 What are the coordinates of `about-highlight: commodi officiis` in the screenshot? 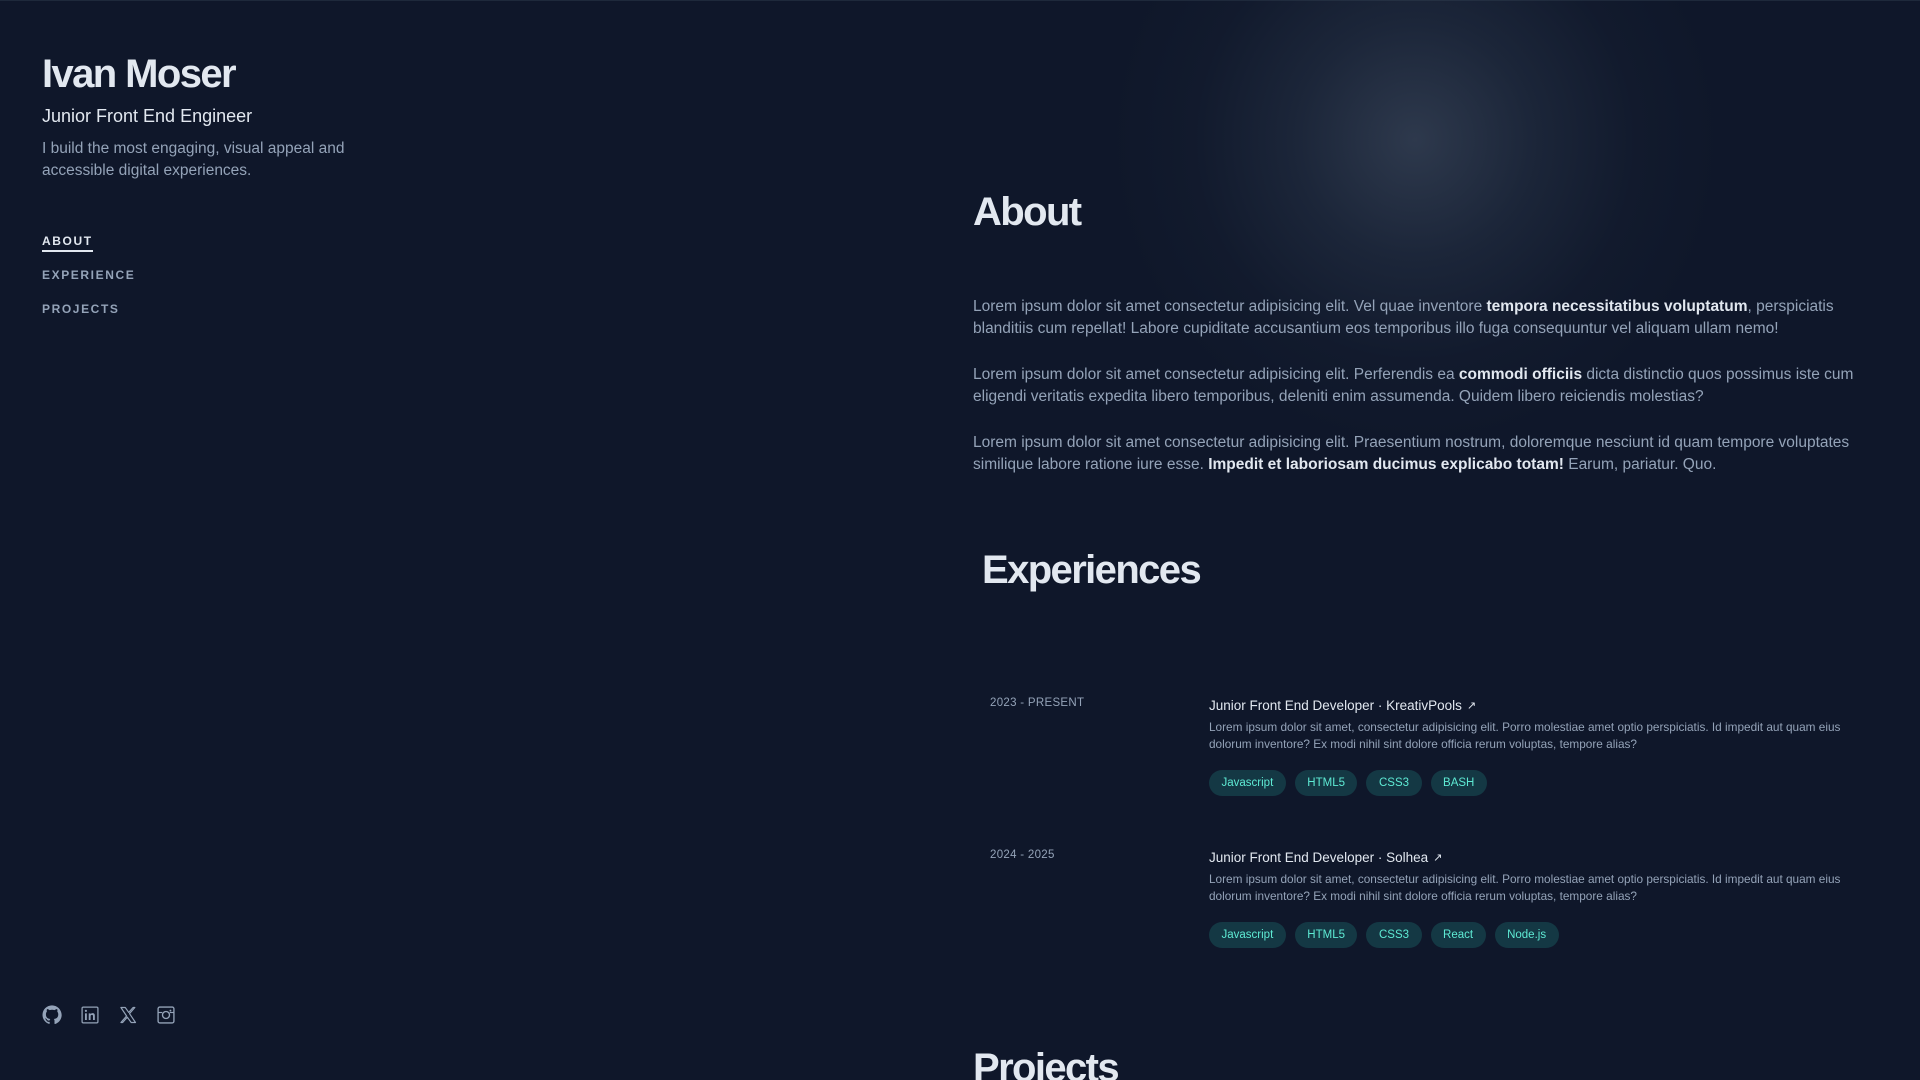 It's located at (1520, 374).